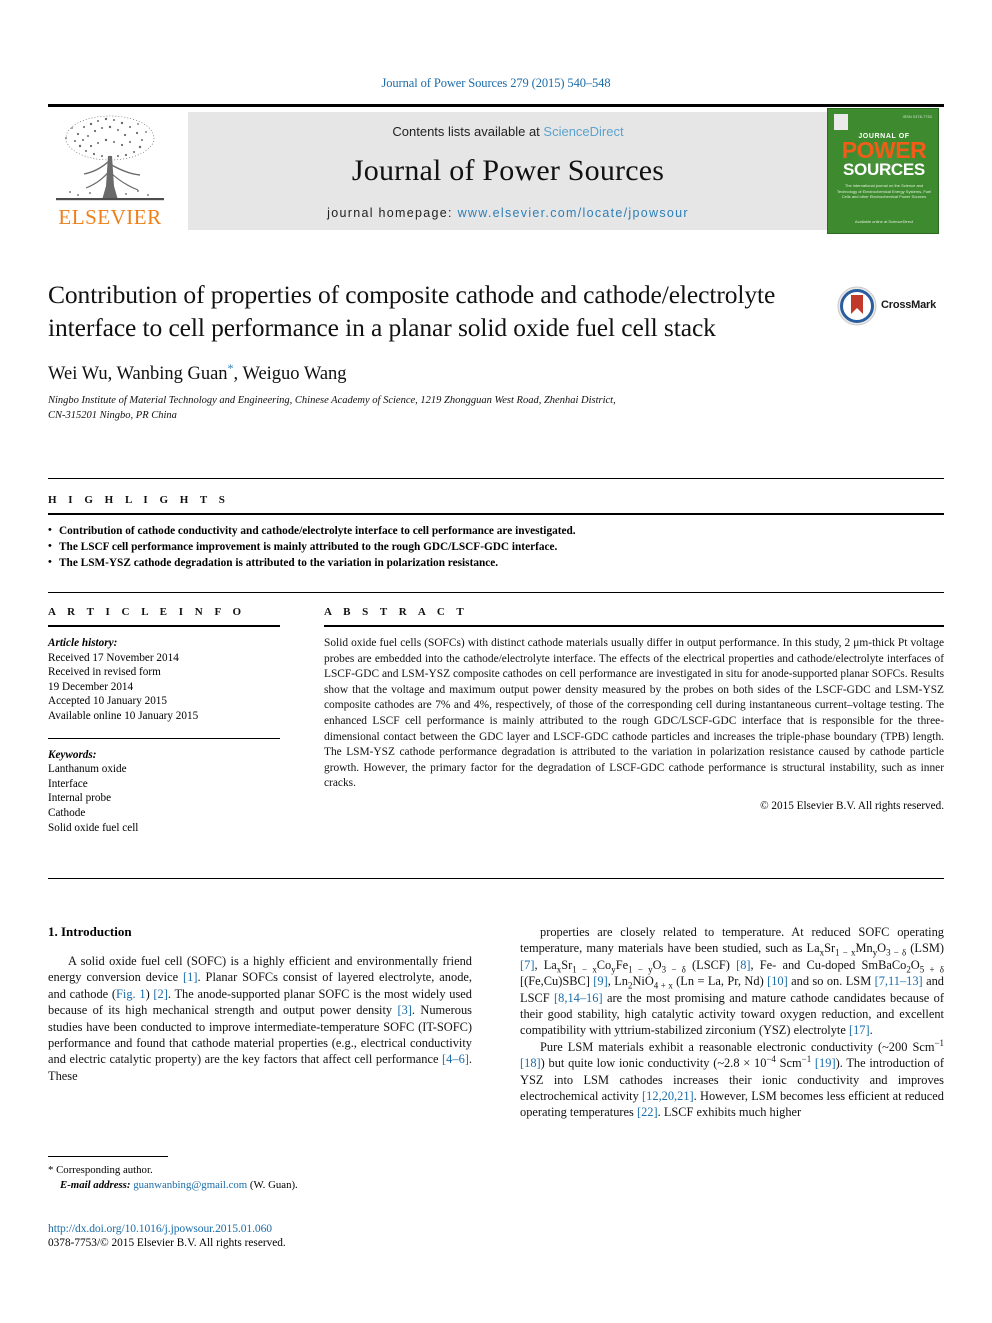 The width and height of the screenshot is (992, 1323). What do you see at coordinates (104, 672) in the screenshot?
I see `history-item: Received in revised form` at bounding box center [104, 672].